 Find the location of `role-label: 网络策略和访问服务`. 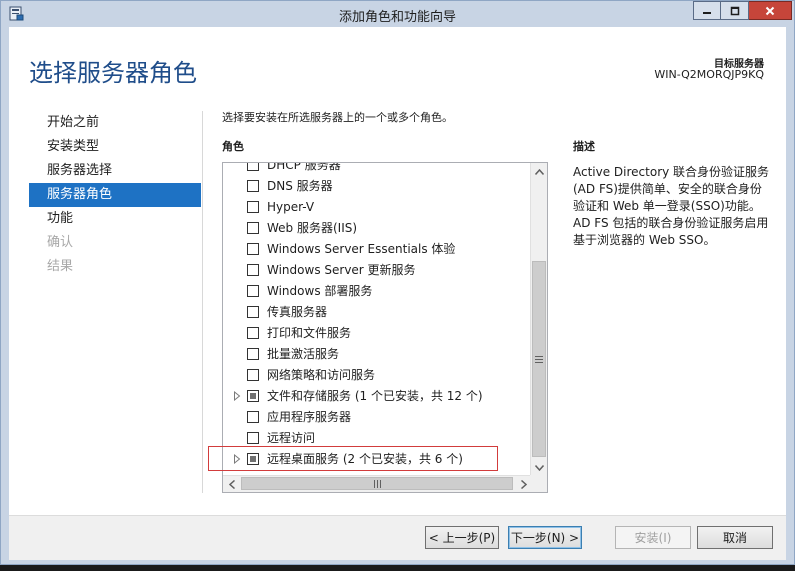

role-label: 网络策略和访问服务 is located at coordinates (321, 375).